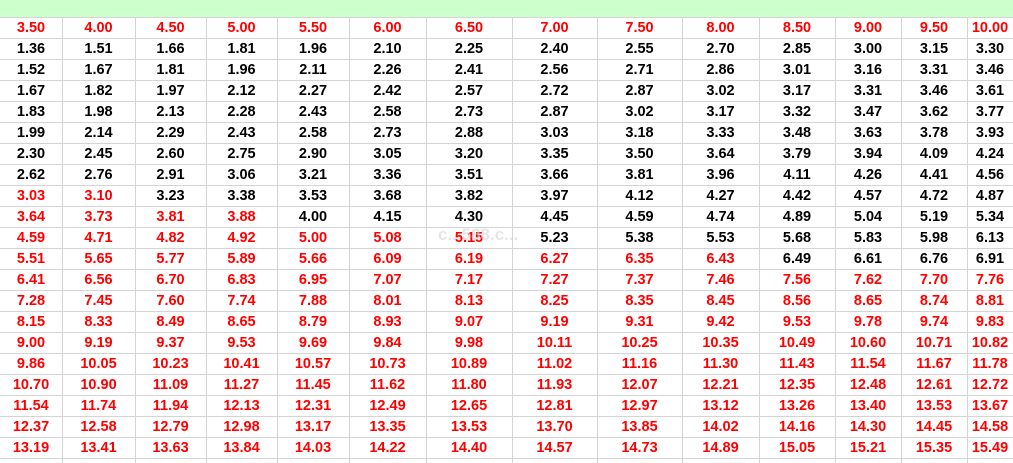  What do you see at coordinates (469, 70) in the screenshot?
I see `table-cell: 2.41` at bounding box center [469, 70].